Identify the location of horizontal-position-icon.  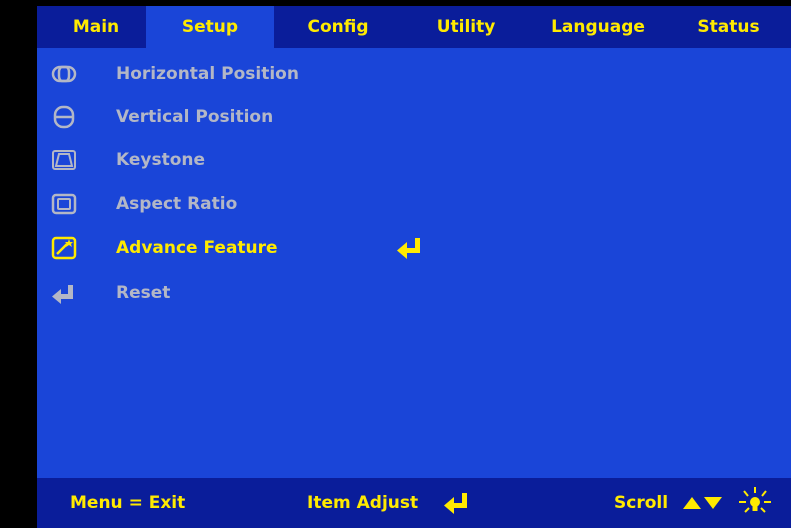
(64, 74).